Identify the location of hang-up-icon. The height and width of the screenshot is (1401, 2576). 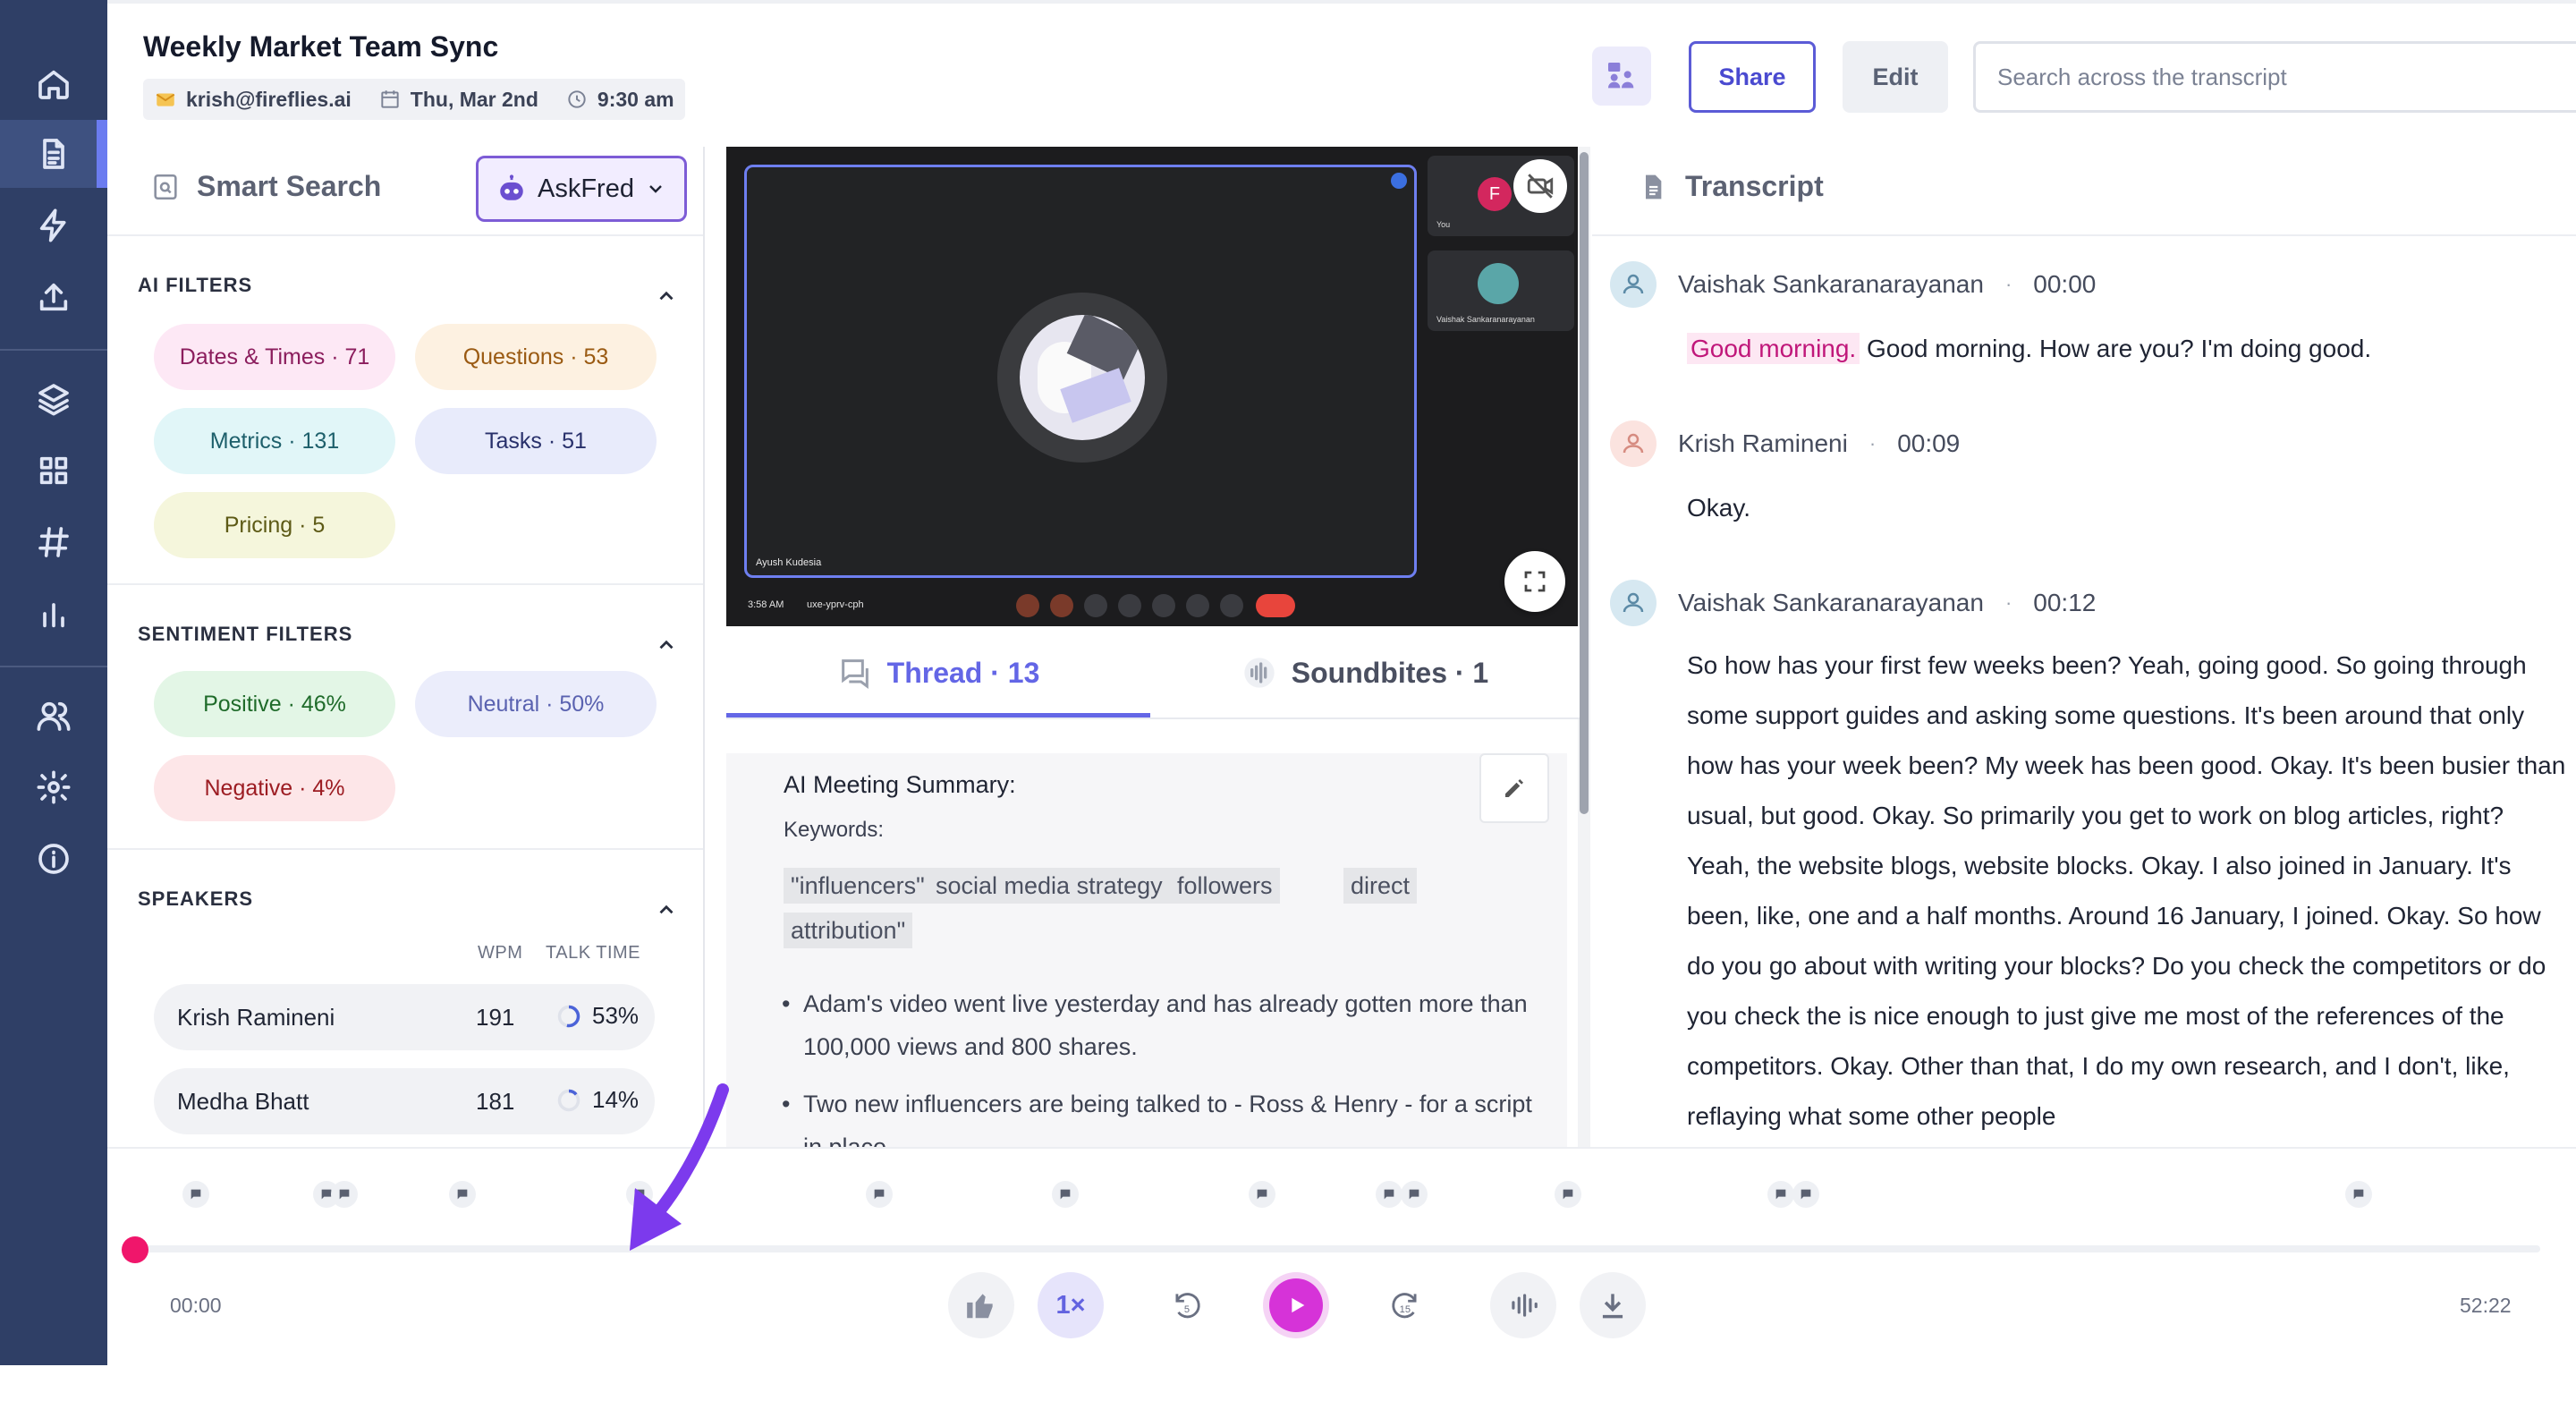
(1275, 605).